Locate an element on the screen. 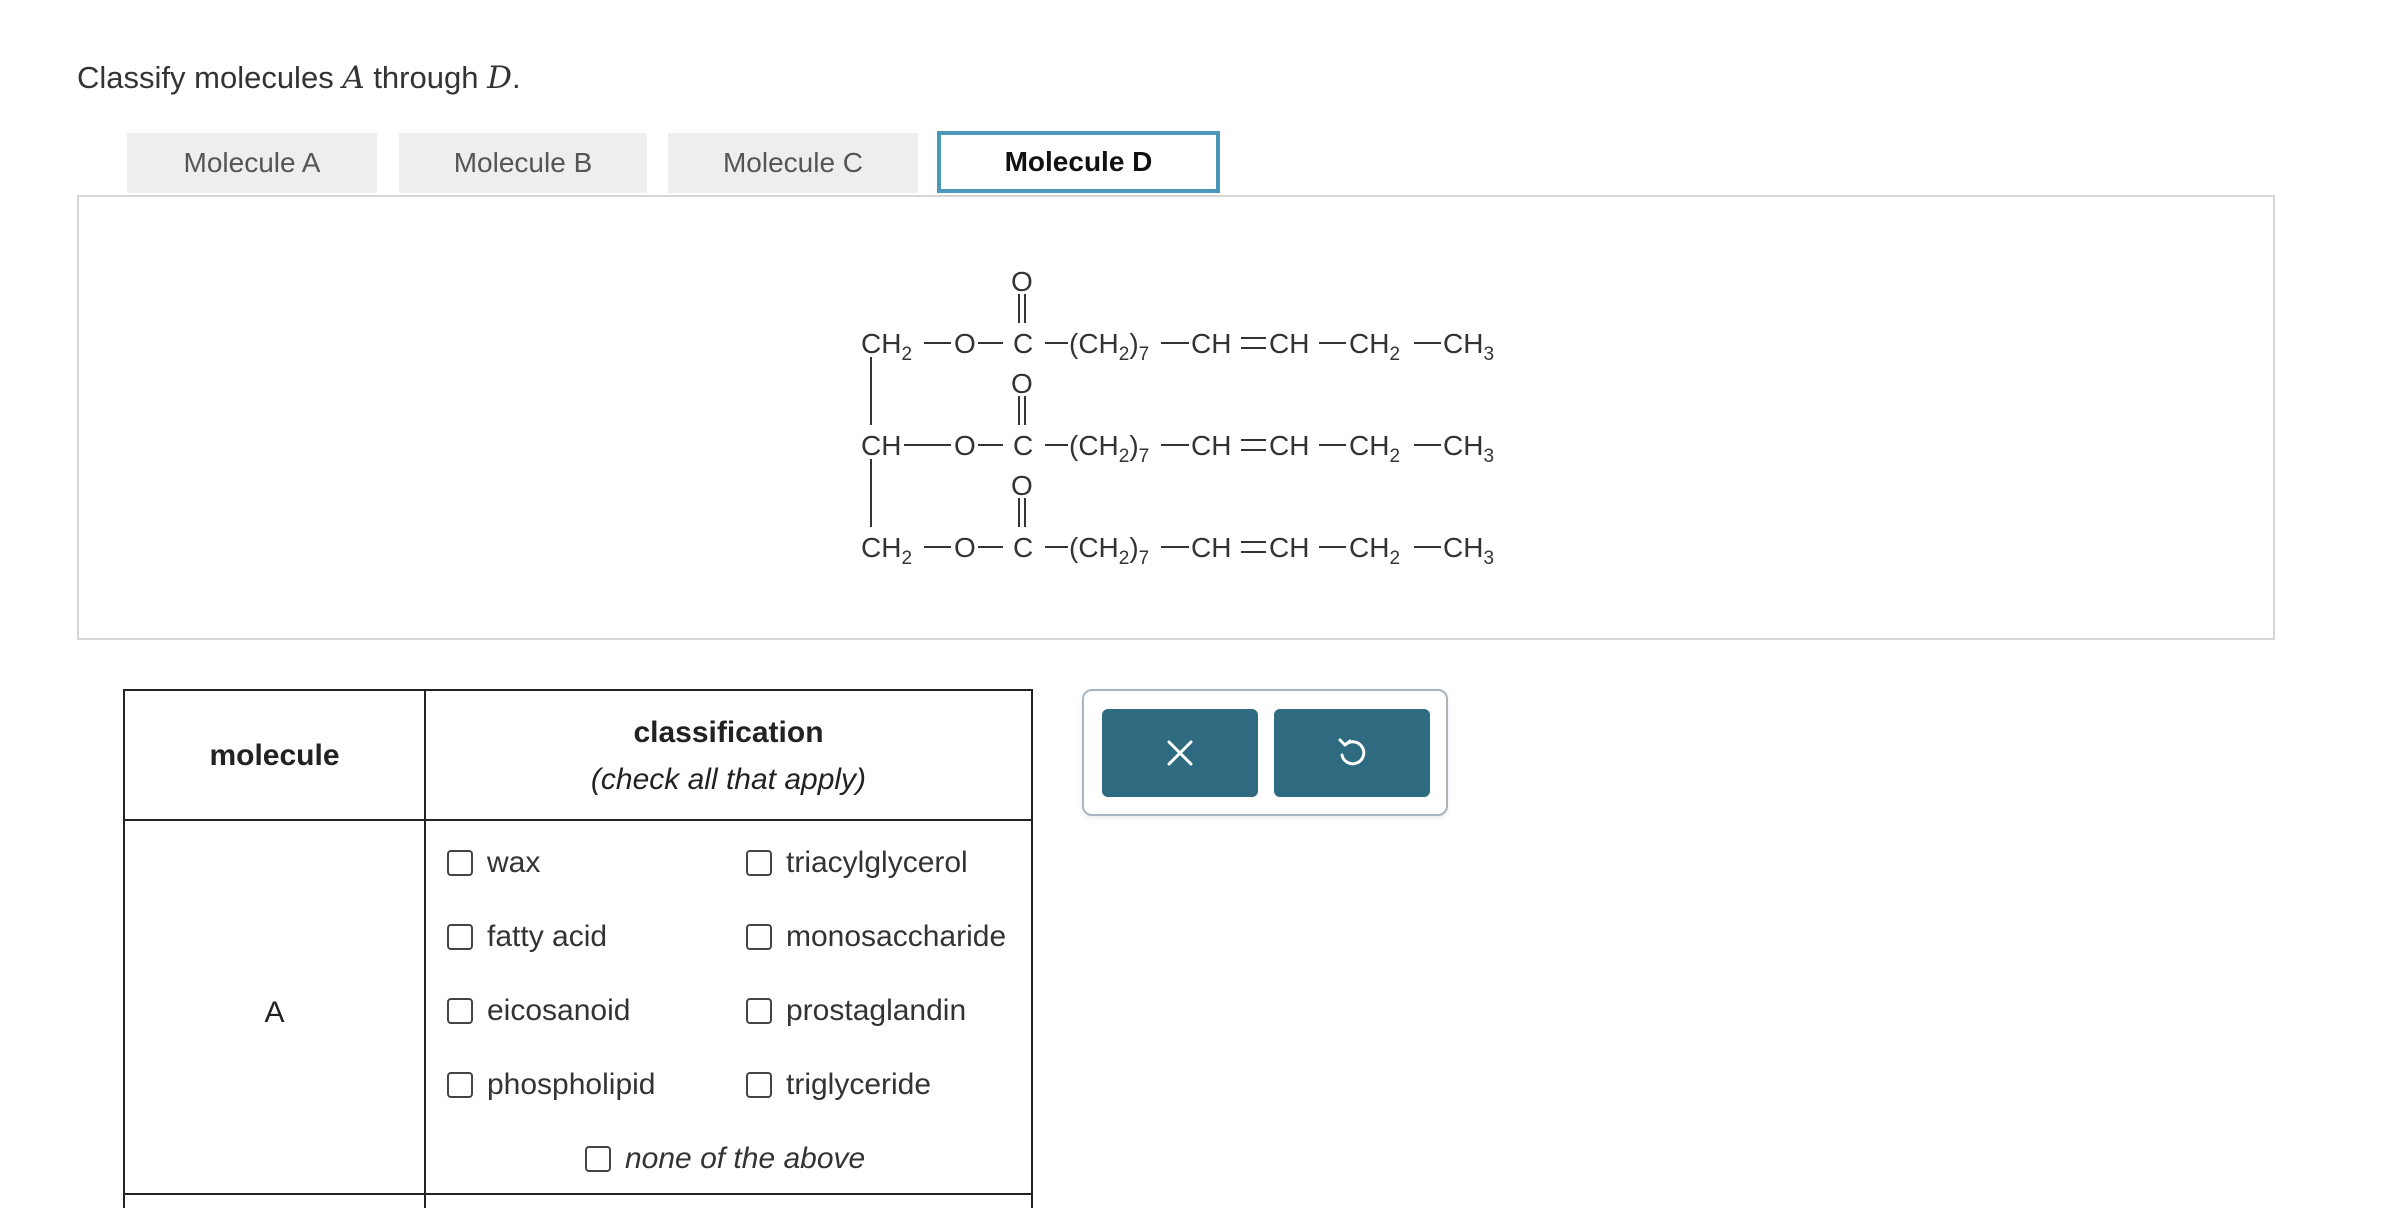 The image size is (2397, 1208). header-classification: classification (check all that apply) is located at coordinates (728, 756).